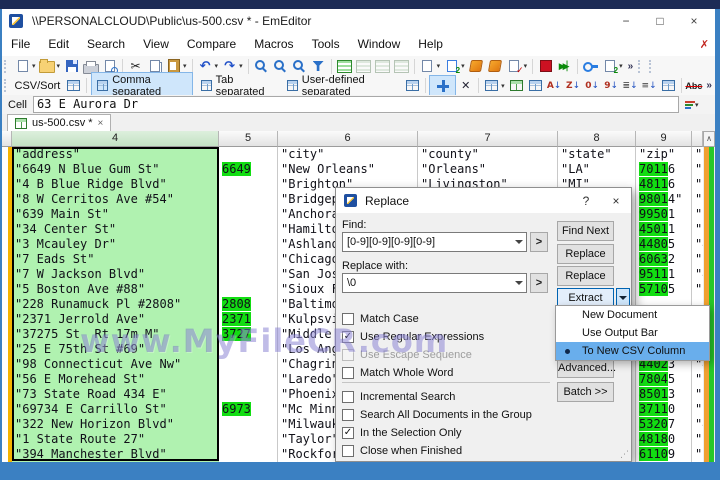 This screenshot has height=480, width=720. Describe the element at coordinates (380, 318) in the screenshot. I see `checkbox-match-case: Match Case` at that location.